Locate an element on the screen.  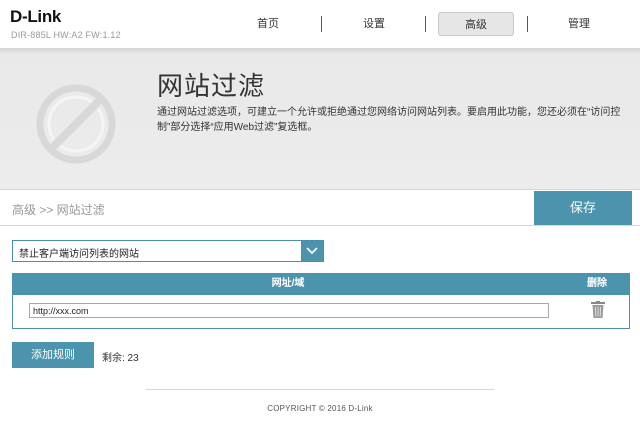
table-row is located at coordinates (321, 312).